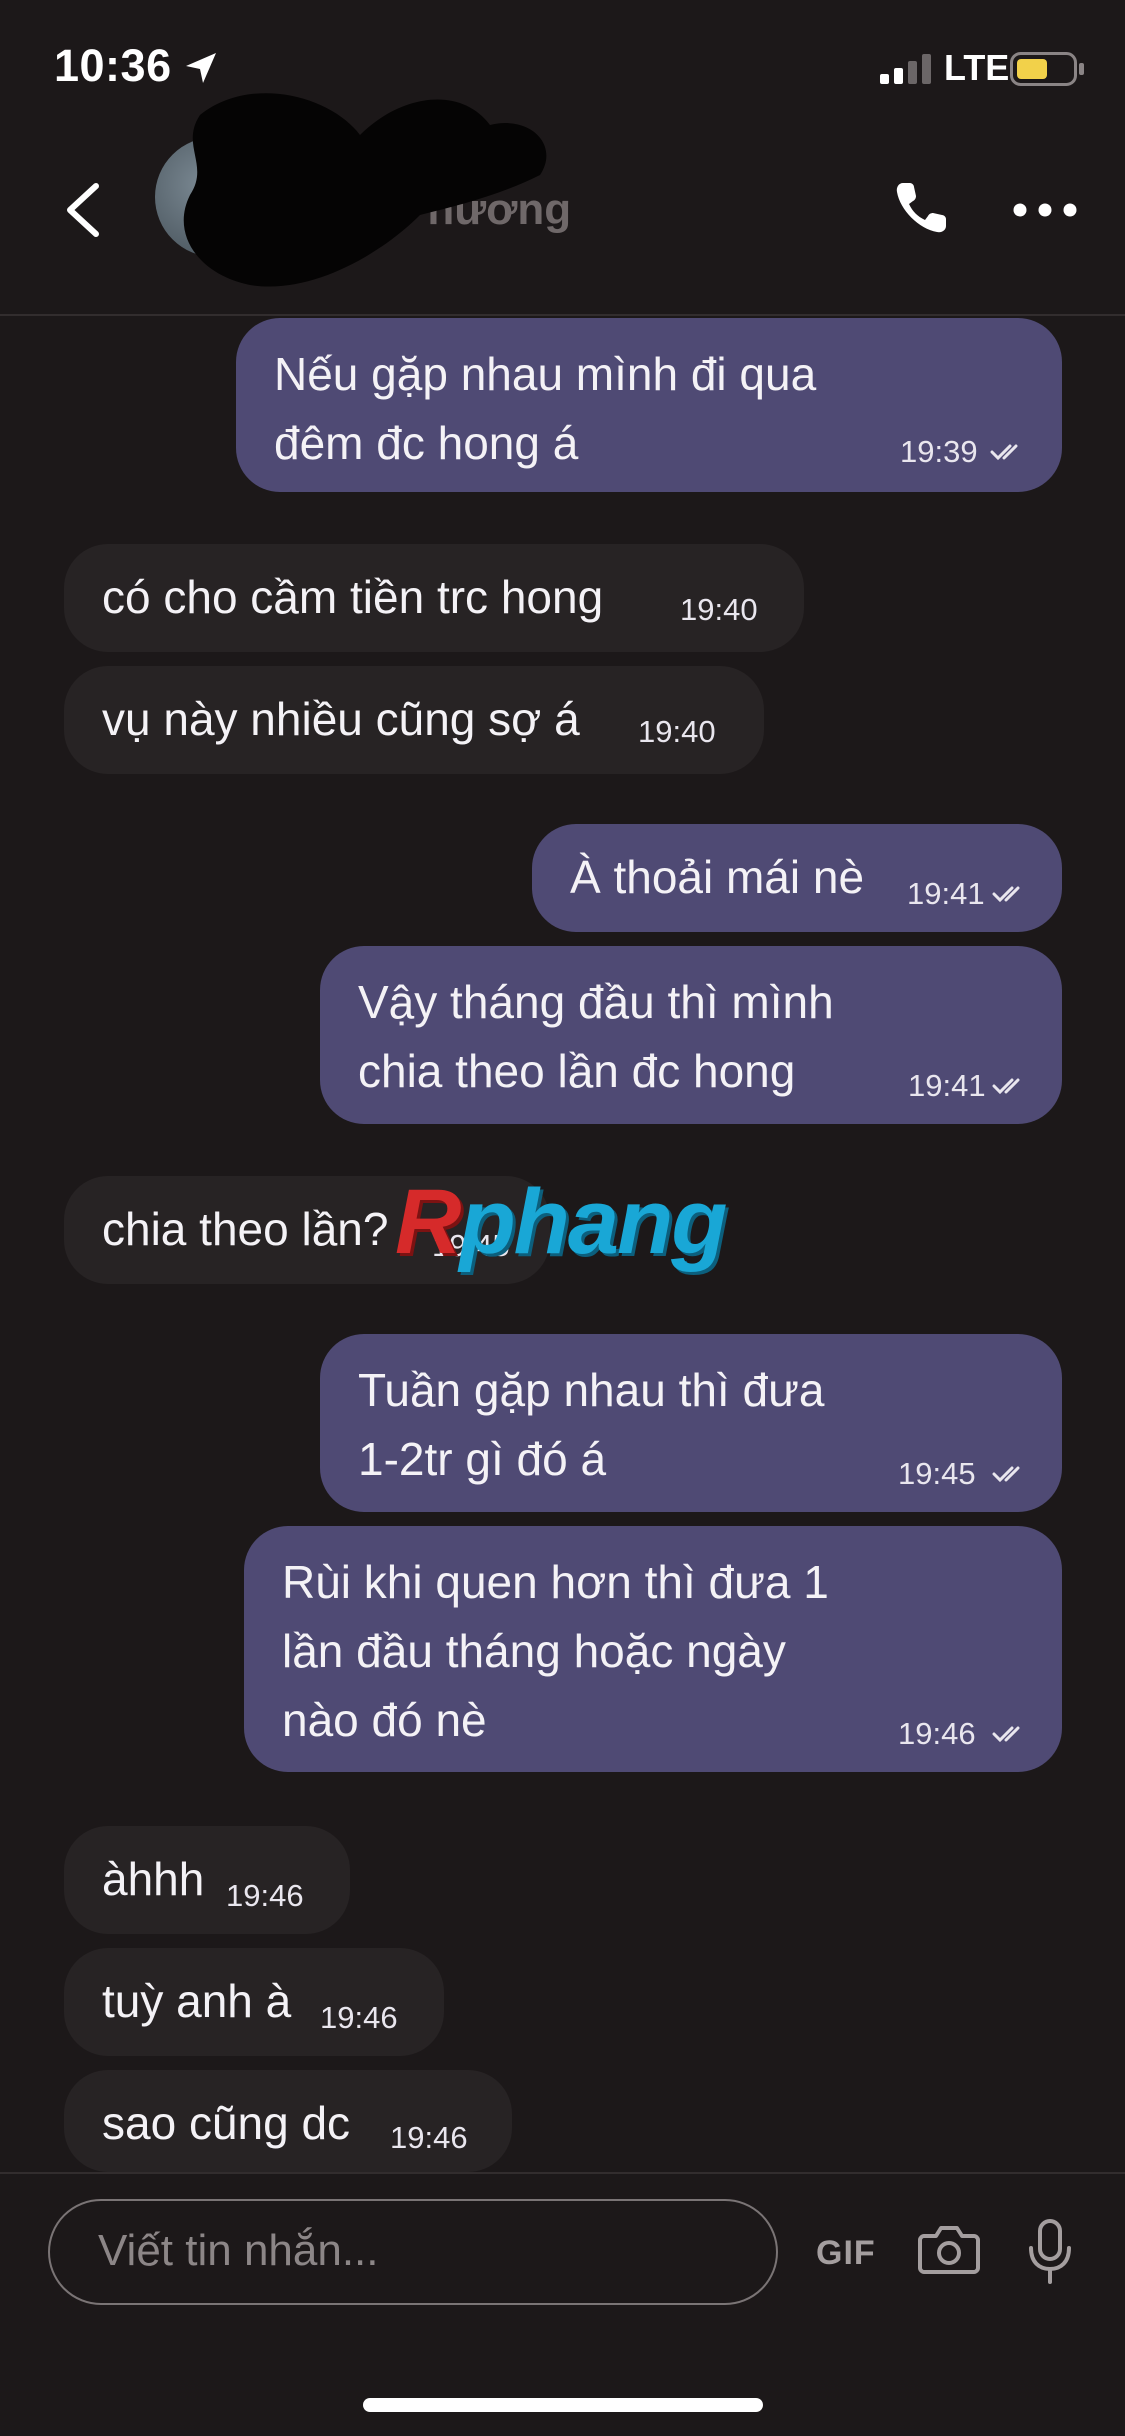 The image size is (1125, 2436). I want to click on microphone-icon, so click(1050, 2252).